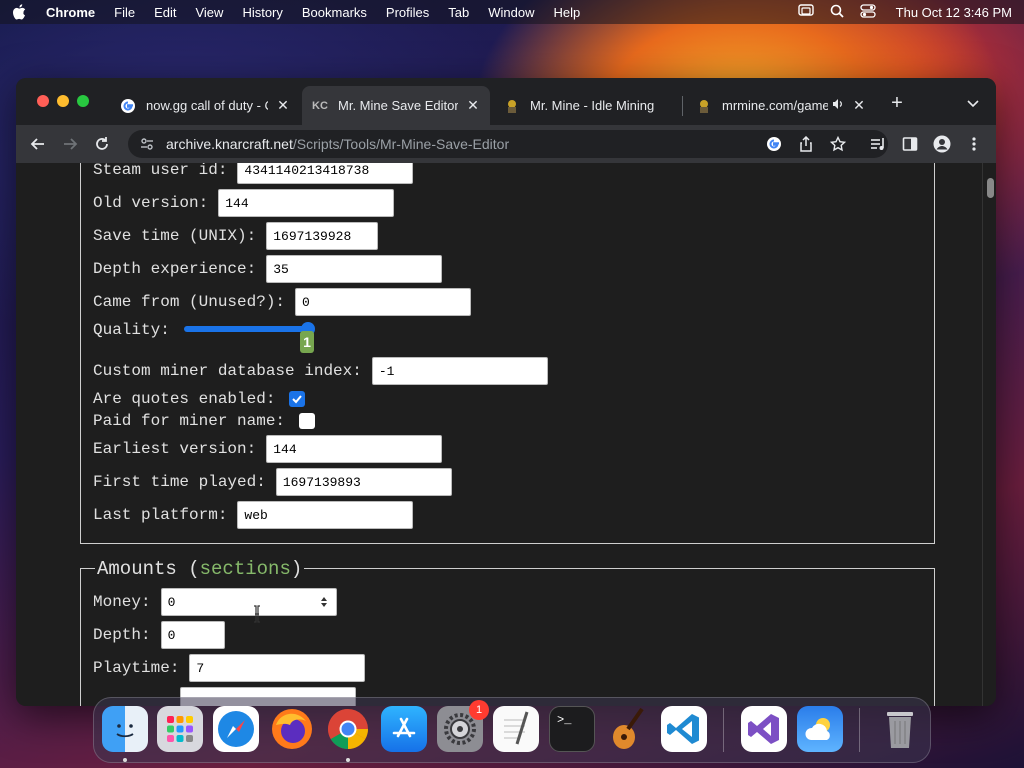 This screenshot has height=768, width=1024. What do you see at coordinates (189, 302) in the screenshot?
I see `came-from-label: Came from (Unused?):` at bounding box center [189, 302].